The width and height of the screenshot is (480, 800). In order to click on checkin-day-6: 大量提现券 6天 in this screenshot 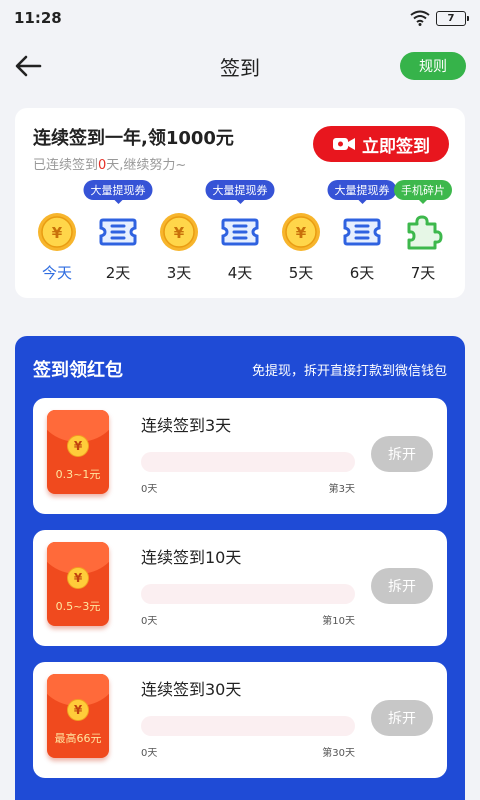, I will do `click(362, 235)`.